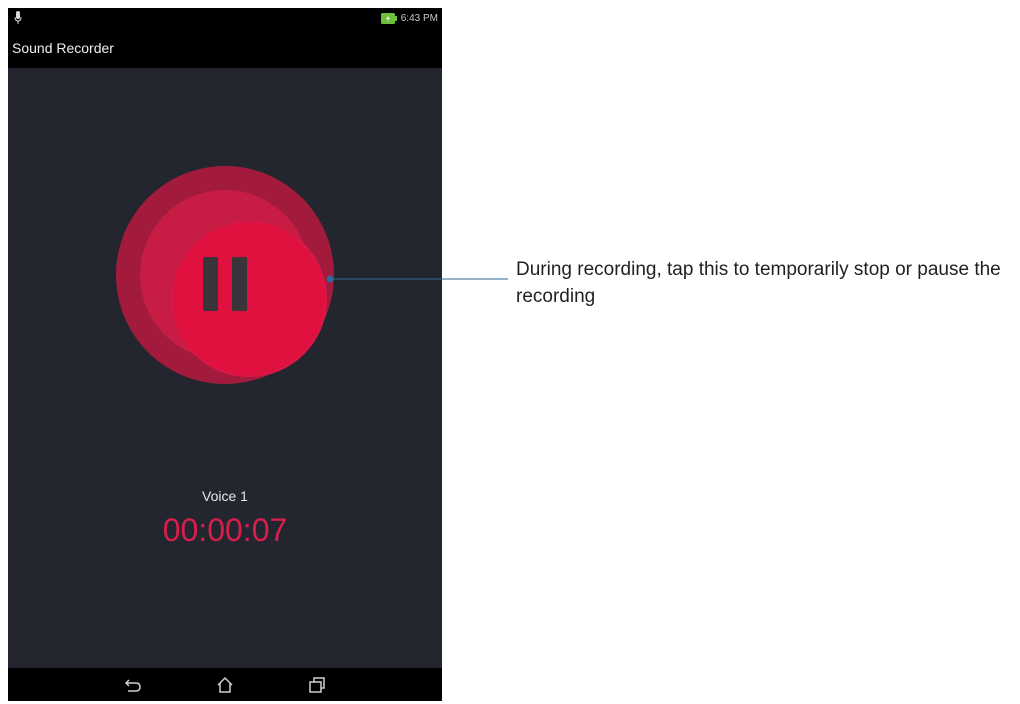 The image size is (1020, 704). Describe the element at coordinates (225, 284) in the screenshot. I see `pause-icon` at that location.